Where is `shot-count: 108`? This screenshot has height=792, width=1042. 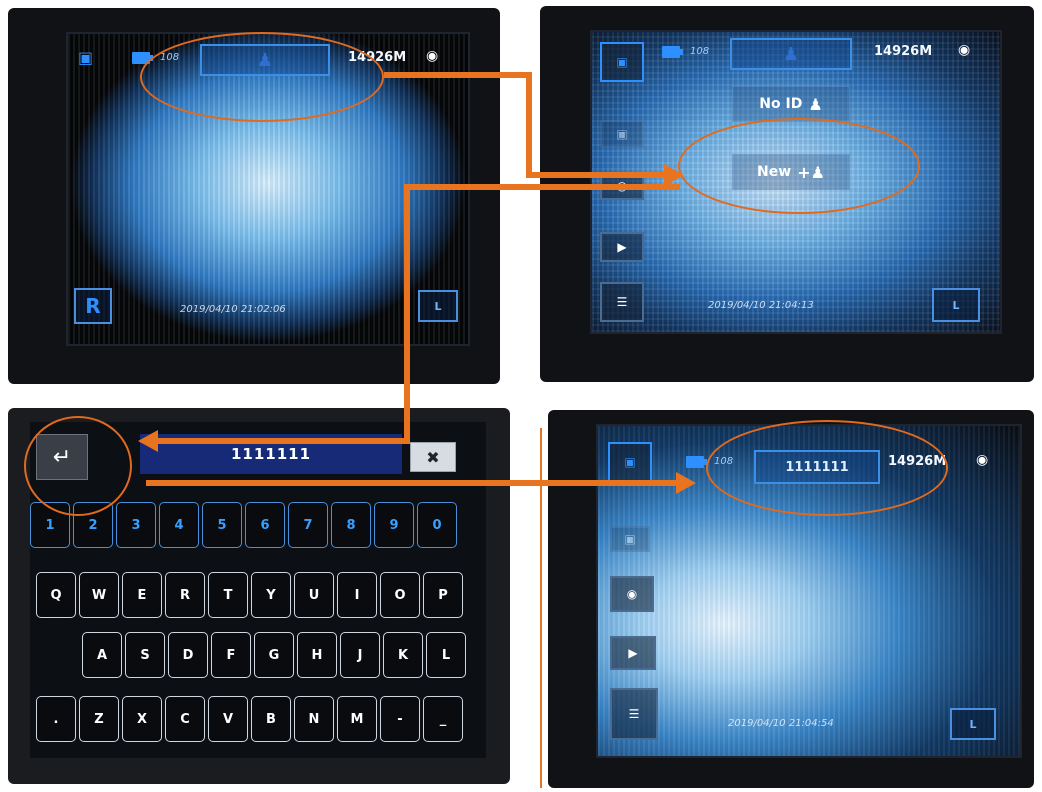 shot-count: 108 is located at coordinates (700, 51).